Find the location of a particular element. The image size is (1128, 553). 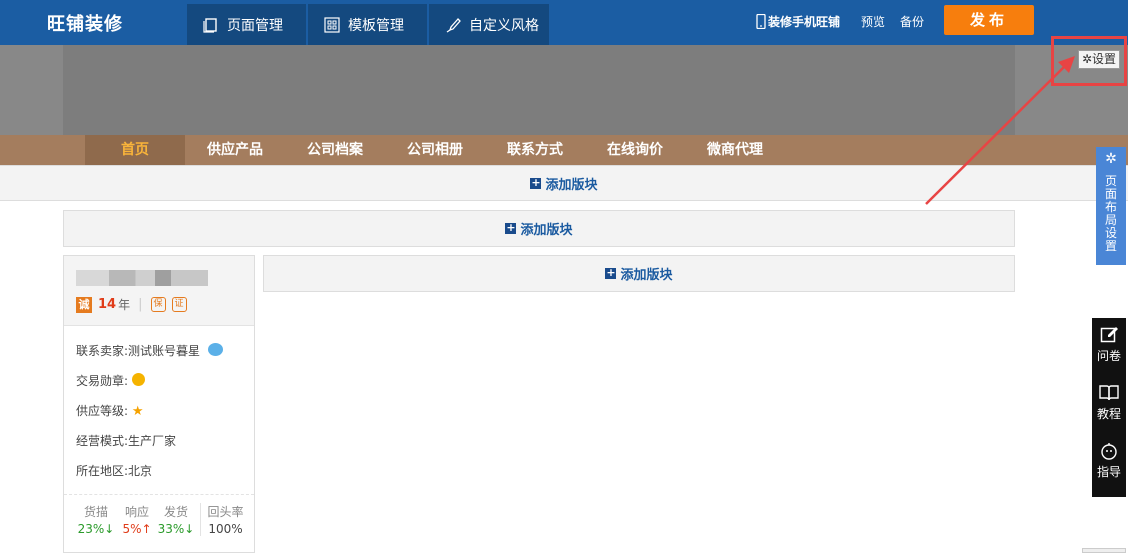

page-icon is located at coordinates (210, 25).